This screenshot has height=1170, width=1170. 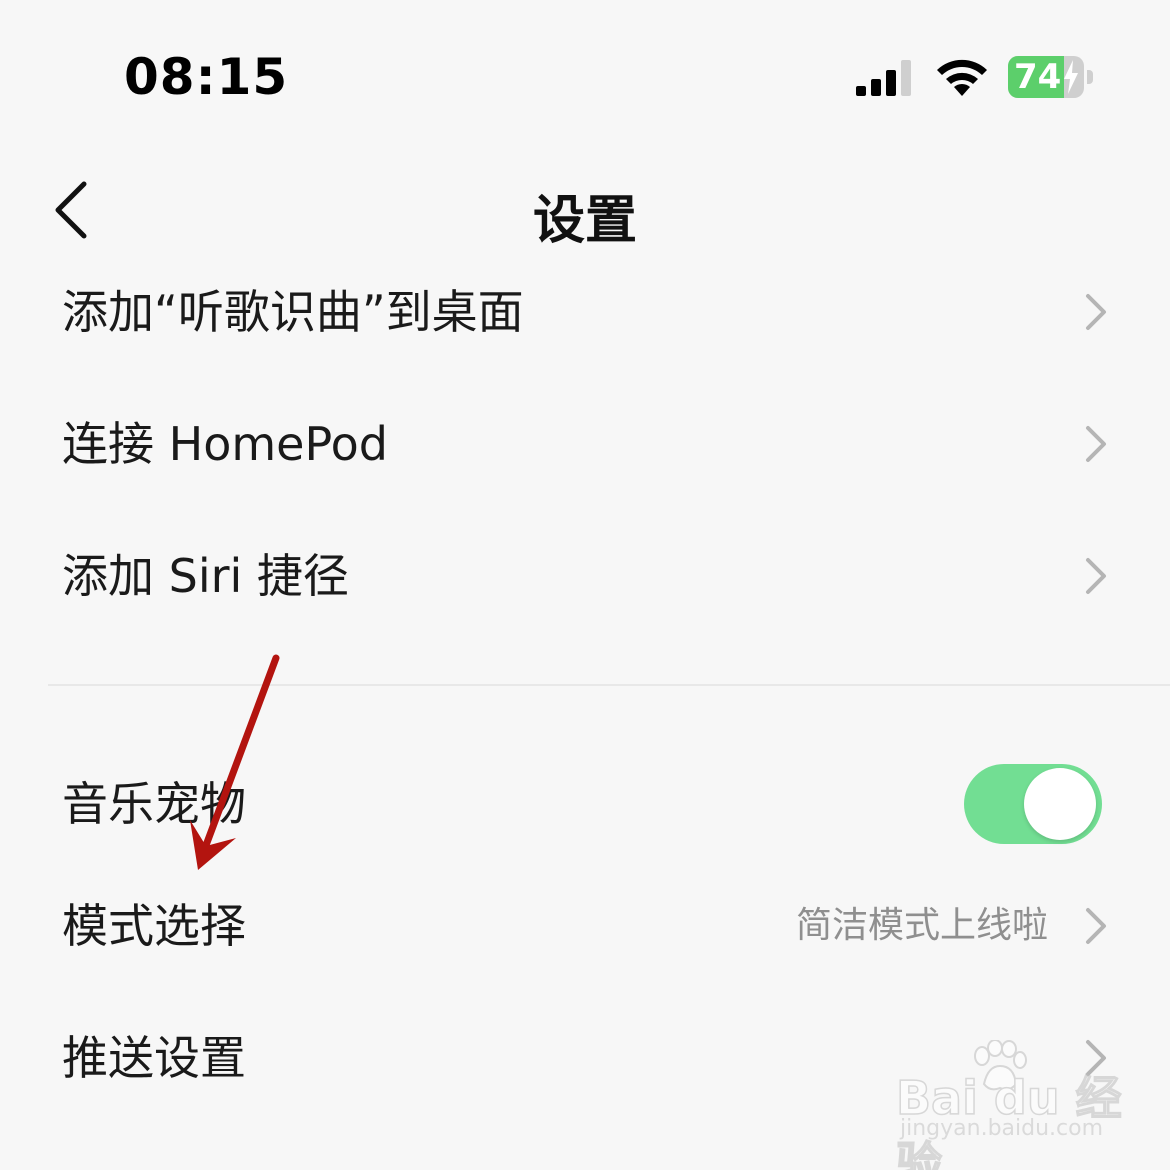 What do you see at coordinates (585, 75) in the screenshot?
I see `status-bar: 08:15 74` at bounding box center [585, 75].